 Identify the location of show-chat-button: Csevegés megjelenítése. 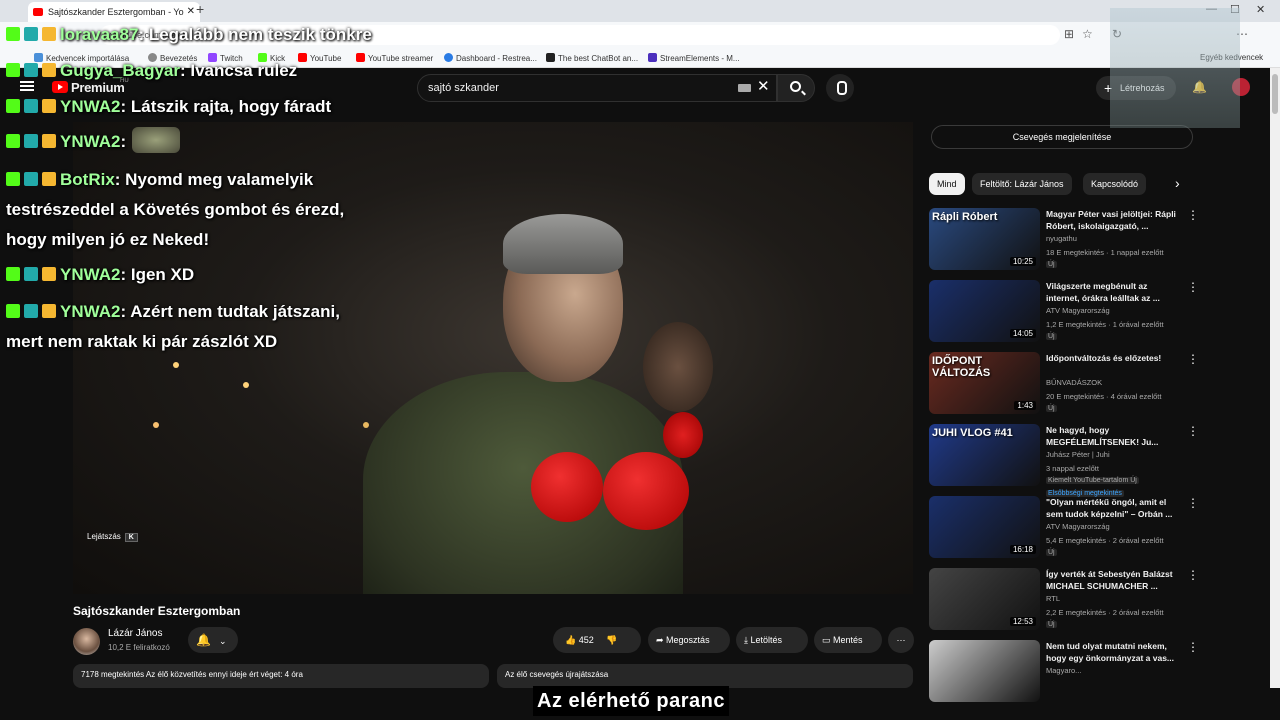
(1062, 137).